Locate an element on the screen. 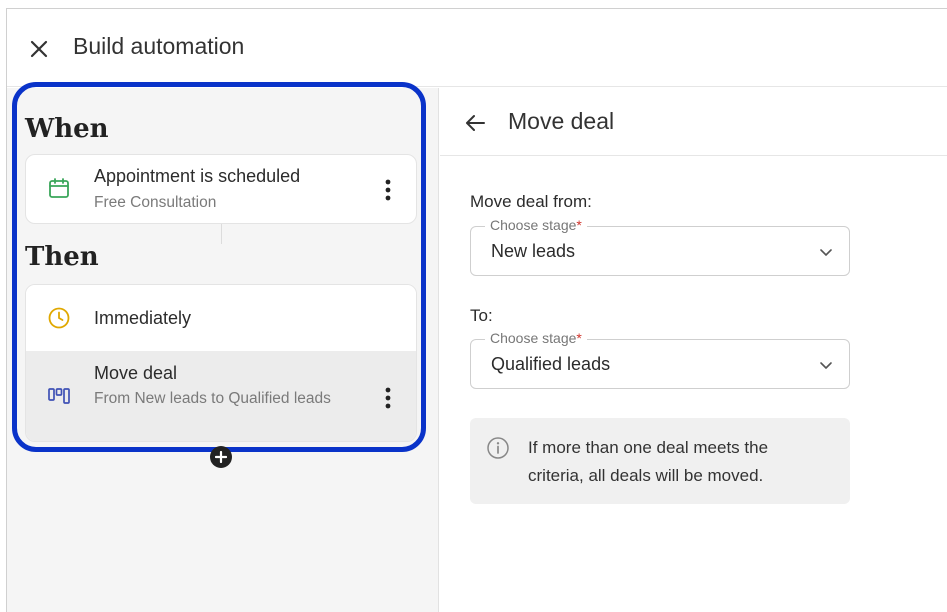 The width and height of the screenshot is (947, 612). from-stage-select: Choose stage* New leads is located at coordinates (660, 246).